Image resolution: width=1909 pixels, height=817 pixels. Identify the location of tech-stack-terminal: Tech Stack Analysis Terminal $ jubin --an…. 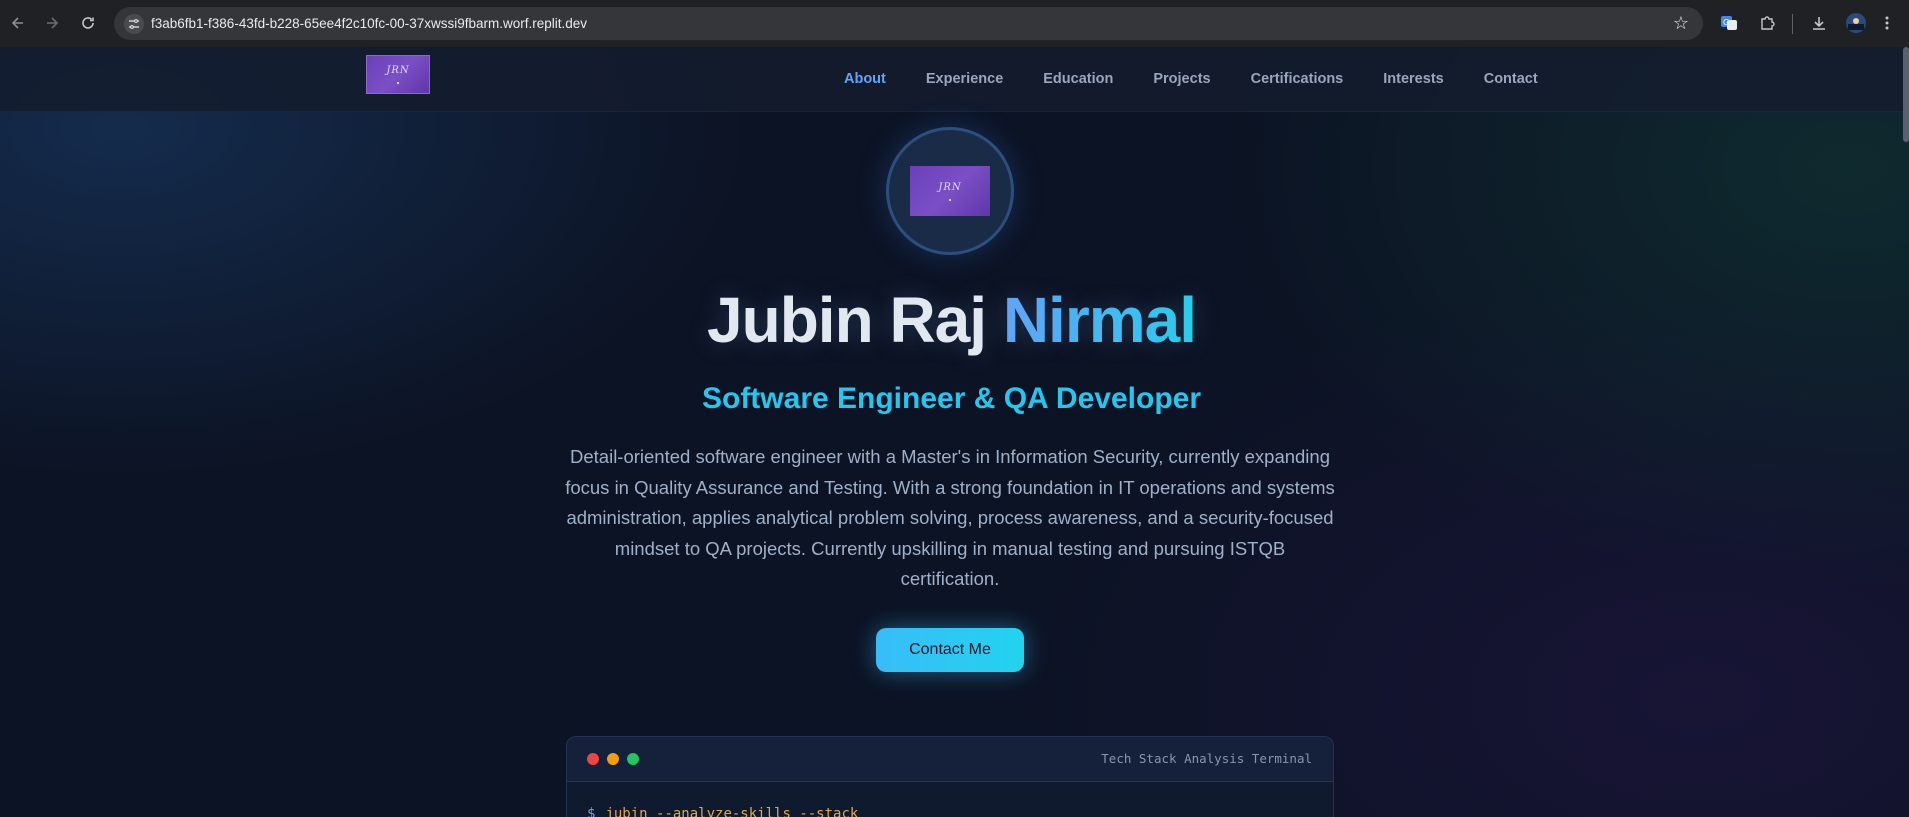
(950, 776).